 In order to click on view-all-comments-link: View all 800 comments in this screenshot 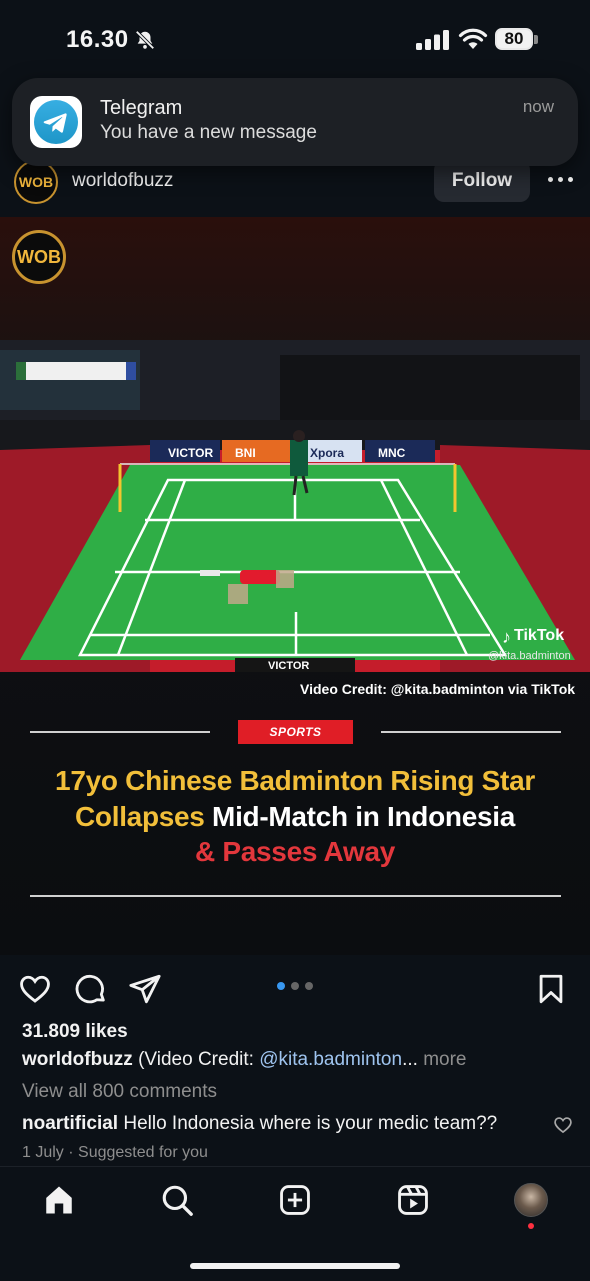, I will do `click(119, 1092)`.